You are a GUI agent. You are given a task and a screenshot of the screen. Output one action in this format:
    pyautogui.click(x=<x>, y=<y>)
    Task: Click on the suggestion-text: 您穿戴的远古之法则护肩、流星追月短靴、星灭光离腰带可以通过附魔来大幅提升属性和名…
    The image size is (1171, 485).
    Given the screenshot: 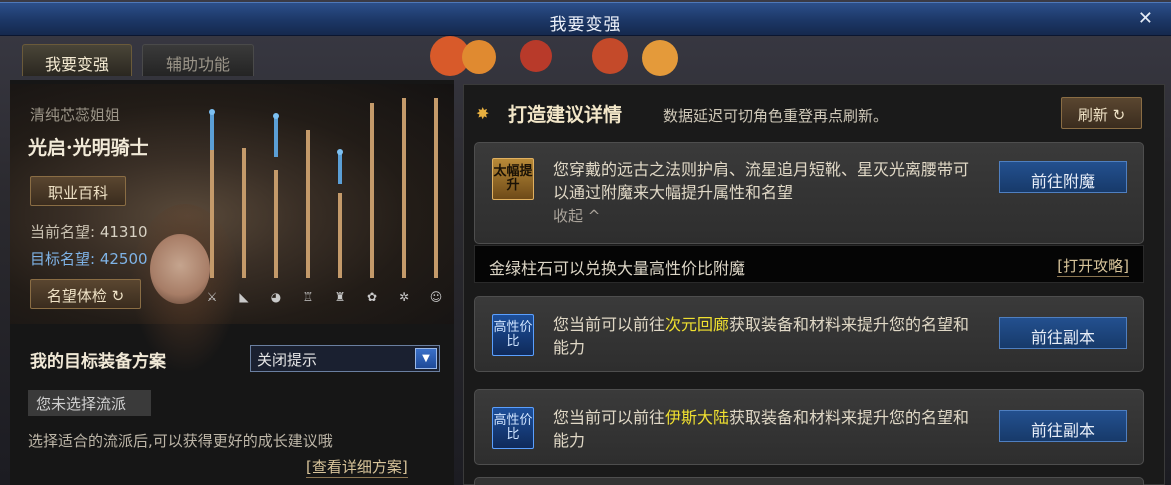 What is the action you would take?
    pyautogui.click(x=761, y=181)
    